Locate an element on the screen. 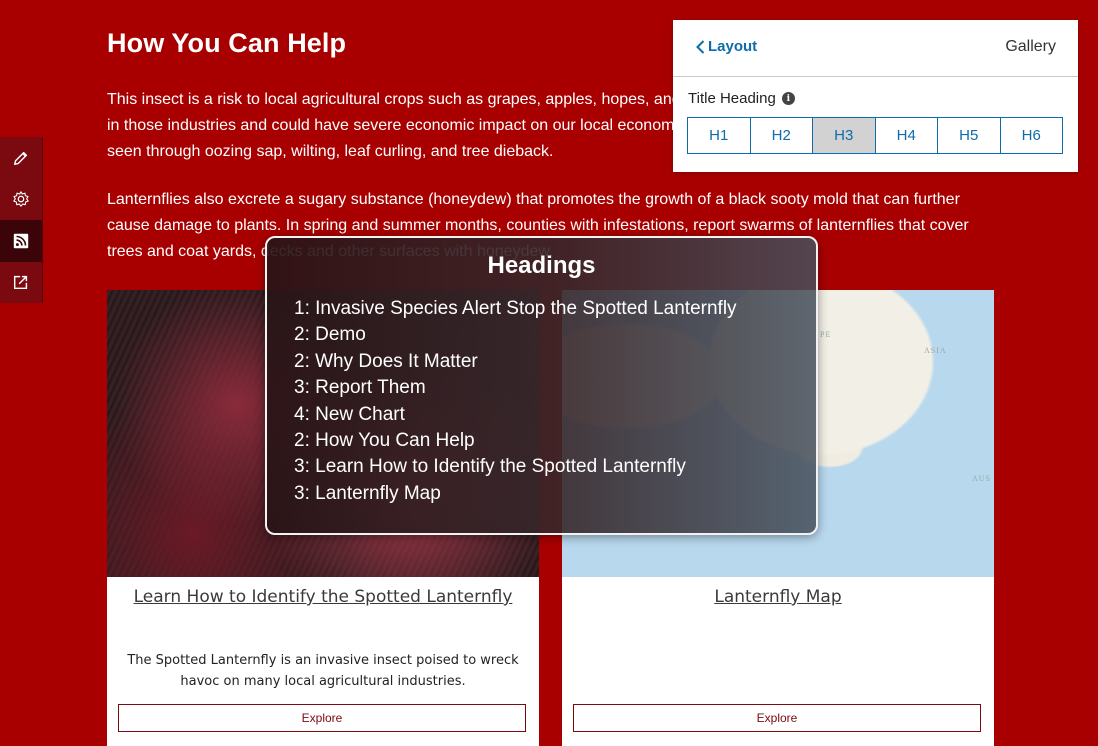 This screenshot has width=1098, height=746. field-label-text: Title Heading is located at coordinates (732, 98).